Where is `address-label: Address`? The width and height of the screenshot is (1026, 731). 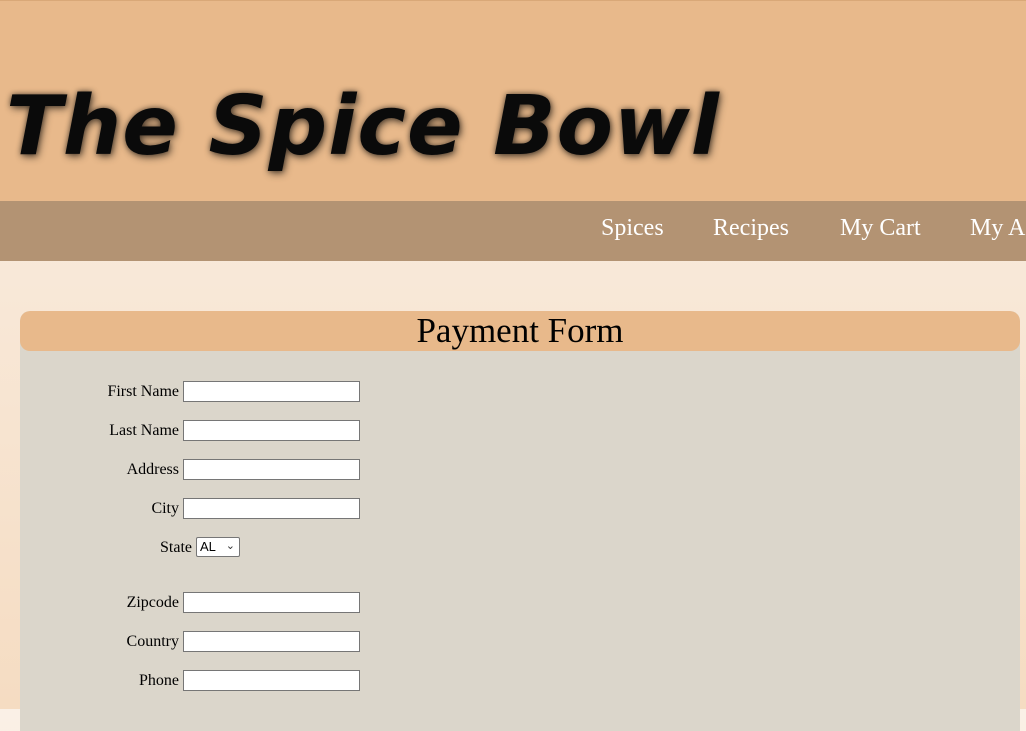
address-label: Address is located at coordinates (152, 469).